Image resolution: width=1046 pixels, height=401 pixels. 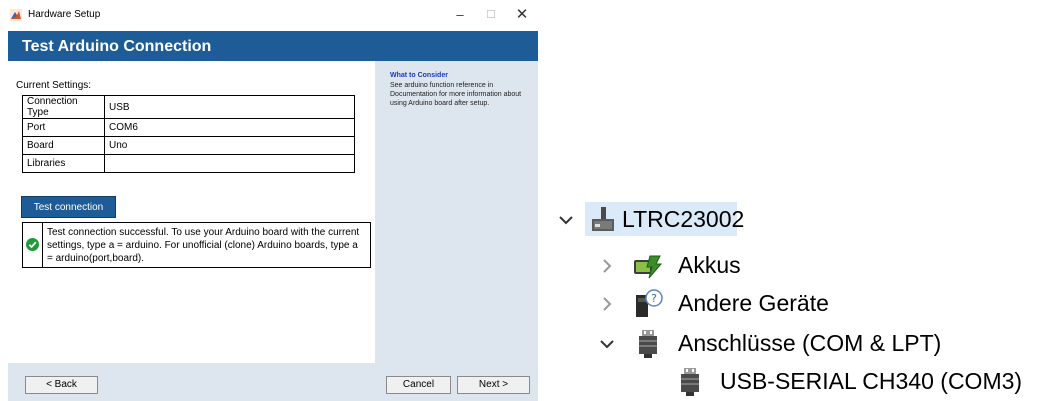 What do you see at coordinates (63, 107) in the screenshot?
I see `settings-key: Connection Type` at bounding box center [63, 107].